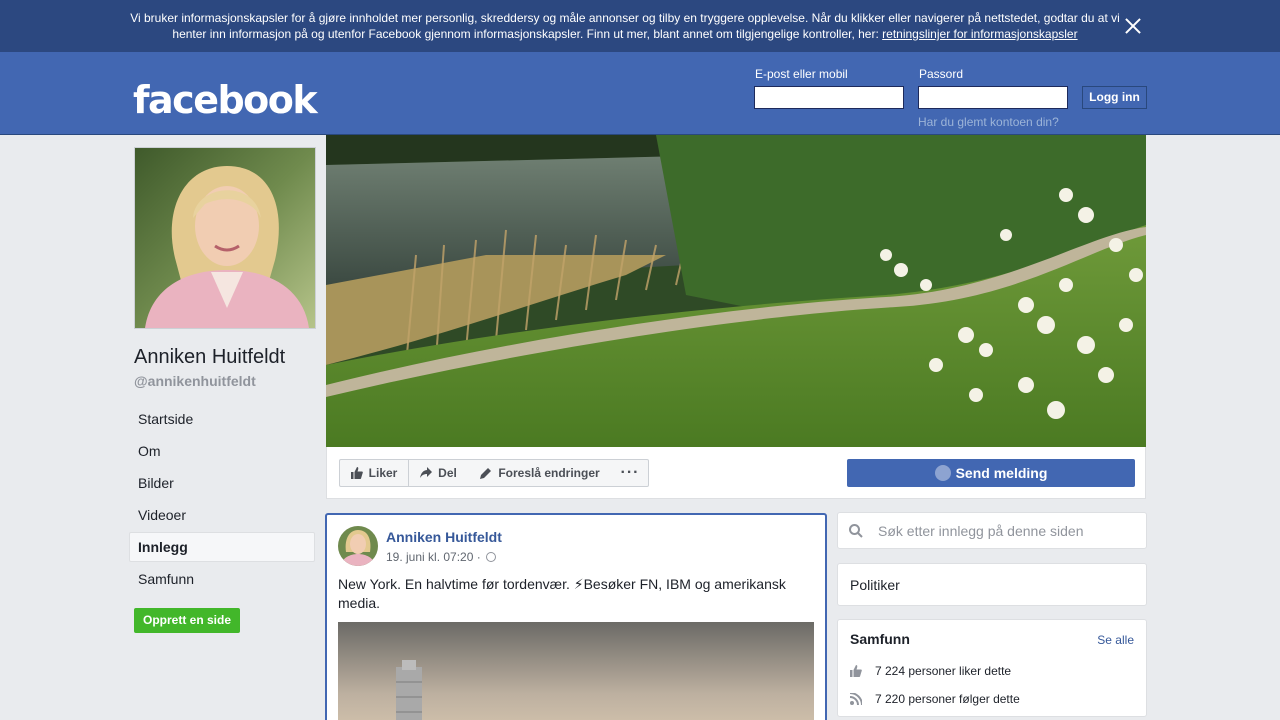  I want to click on follows-count-row: 7 220 personer følger dette, so click(935, 699).